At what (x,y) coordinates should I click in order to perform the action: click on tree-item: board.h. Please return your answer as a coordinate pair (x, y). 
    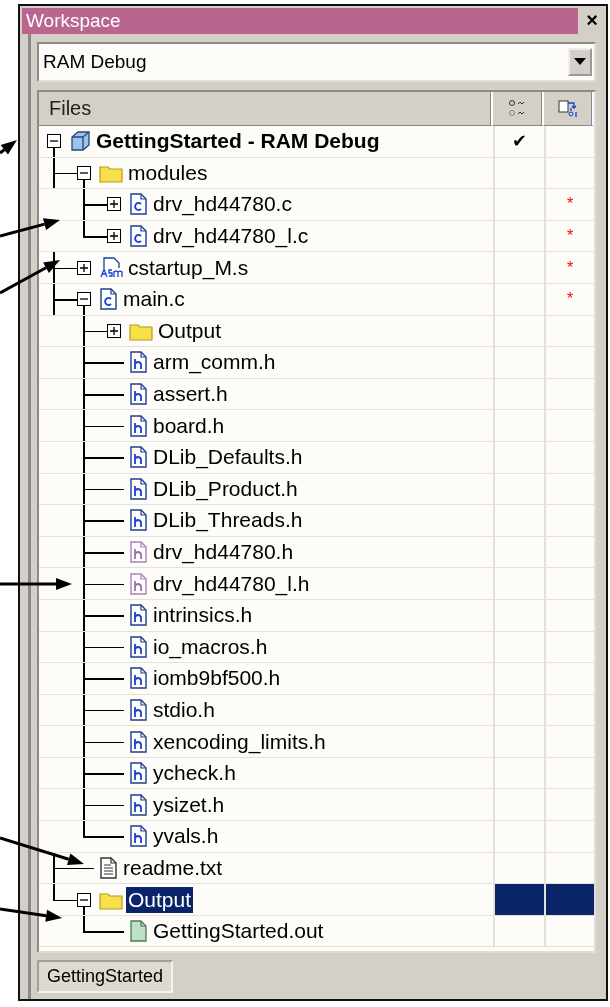
    Looking at the image, I should click on (189, 425).